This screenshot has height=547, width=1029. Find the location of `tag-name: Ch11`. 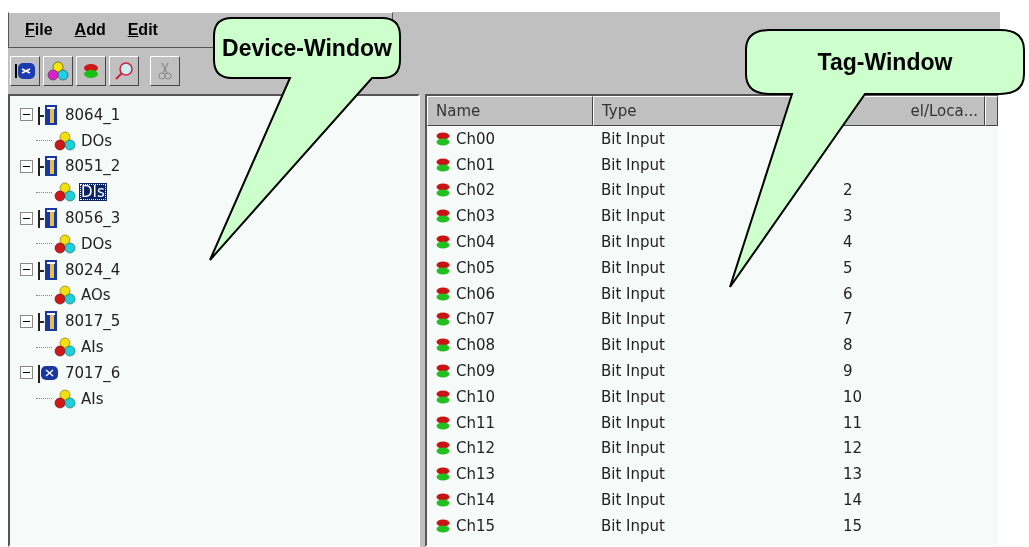

tag-name: Ch11 is located at coordinates (476, 422).